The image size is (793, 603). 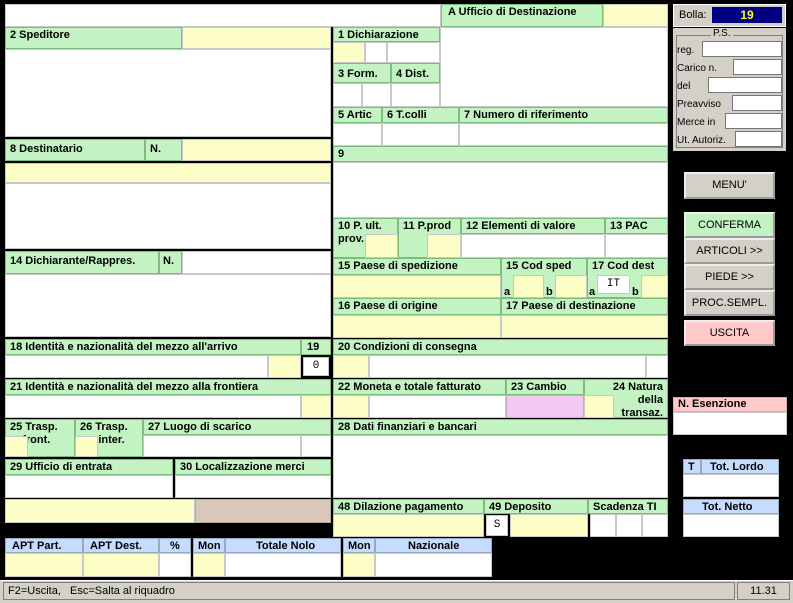 What do you see at coordinates (175, 565) in the screenshot?
I see `perc-input` at bounding box center [175, 565].